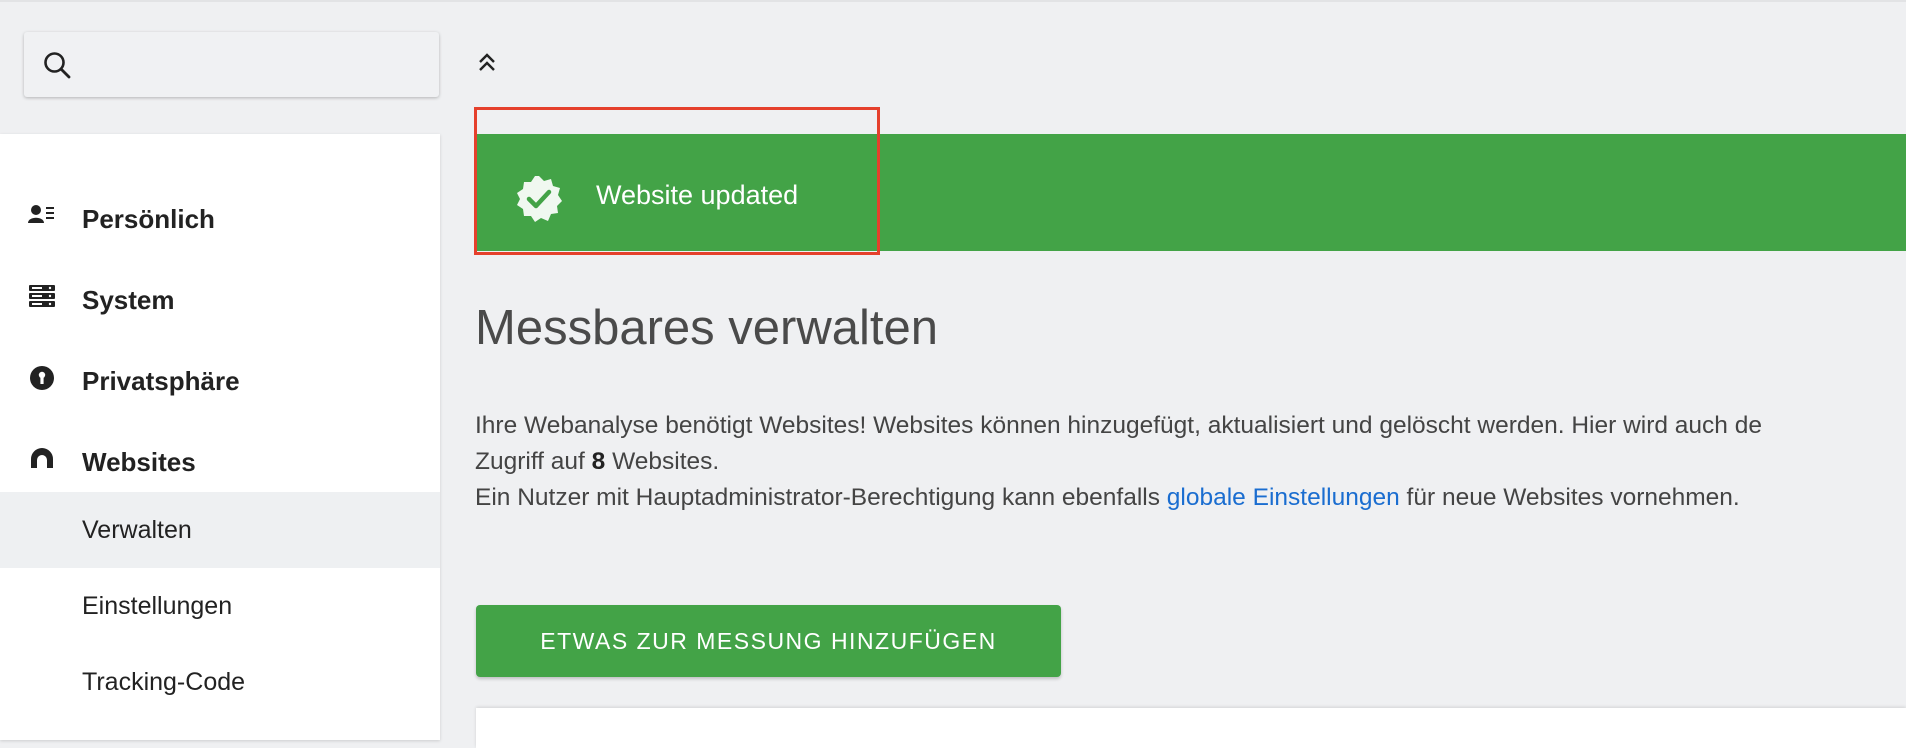 The height and width of the screenshot is (748, 1906). Describe the element at coordinates (220, 297) in the screenshot. I see `sidebar-item-system: System` at that location.